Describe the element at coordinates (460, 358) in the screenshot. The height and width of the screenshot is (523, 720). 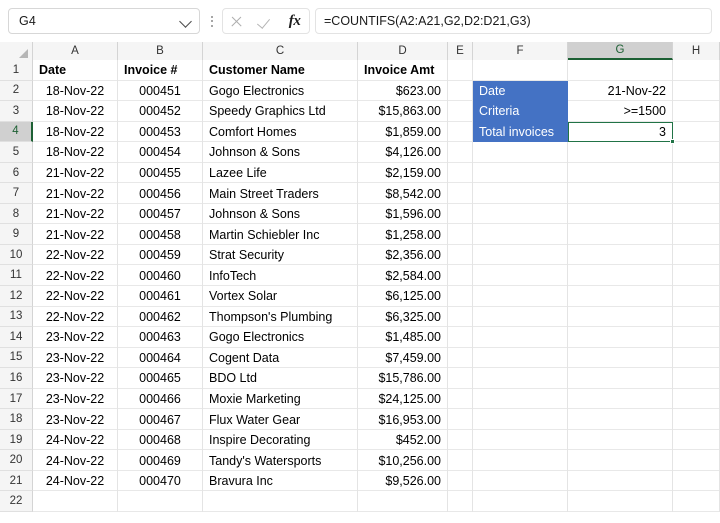
I see `cell-E15` at that location.